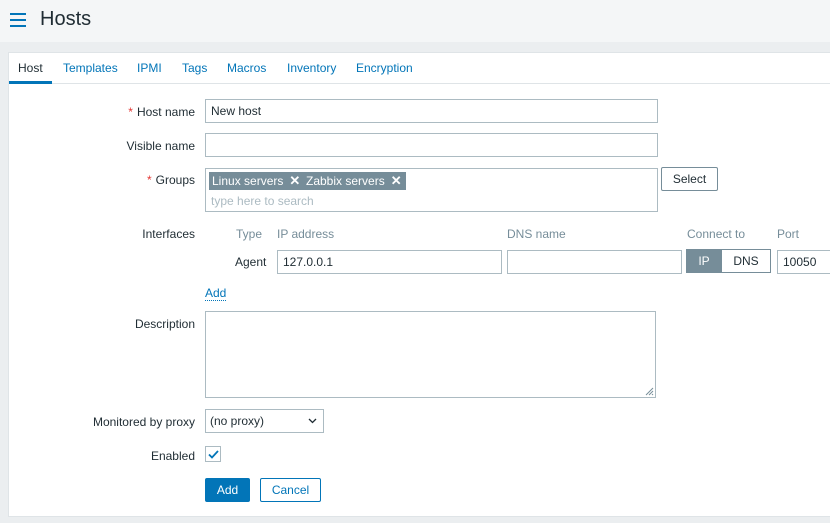 The image size is (830, 523). What do you see at coordinates (431, 145) in the screenshot?
I see `visible-name-input` at bounding box center [431, 145].